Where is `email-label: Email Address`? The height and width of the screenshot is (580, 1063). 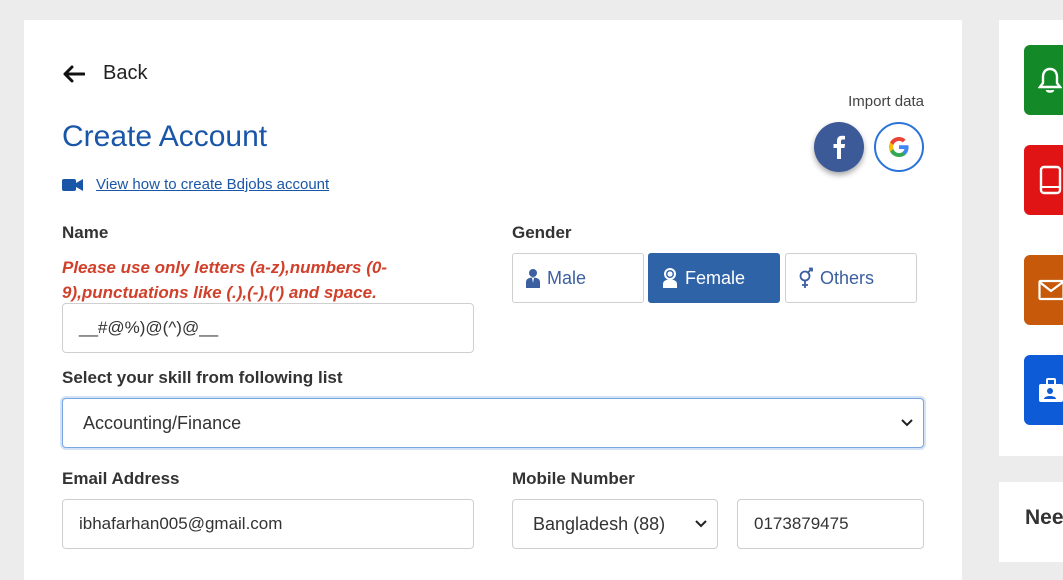 email-label: Email Address is located at coordinates (120, 479).